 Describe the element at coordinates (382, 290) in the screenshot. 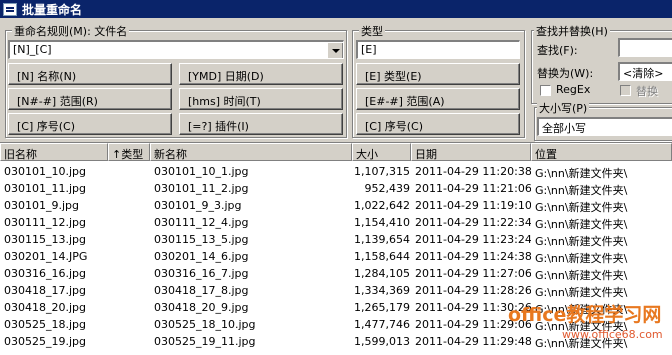

I see `cell-size: 1,334,369` at that location.